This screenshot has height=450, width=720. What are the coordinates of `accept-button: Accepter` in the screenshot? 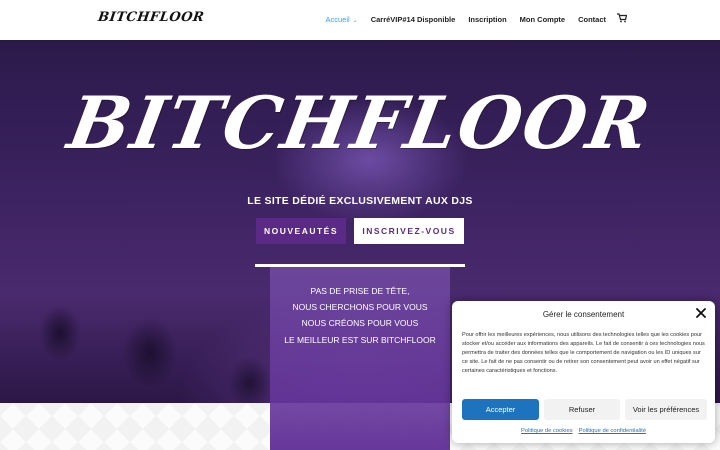 It's located at (500, 409).